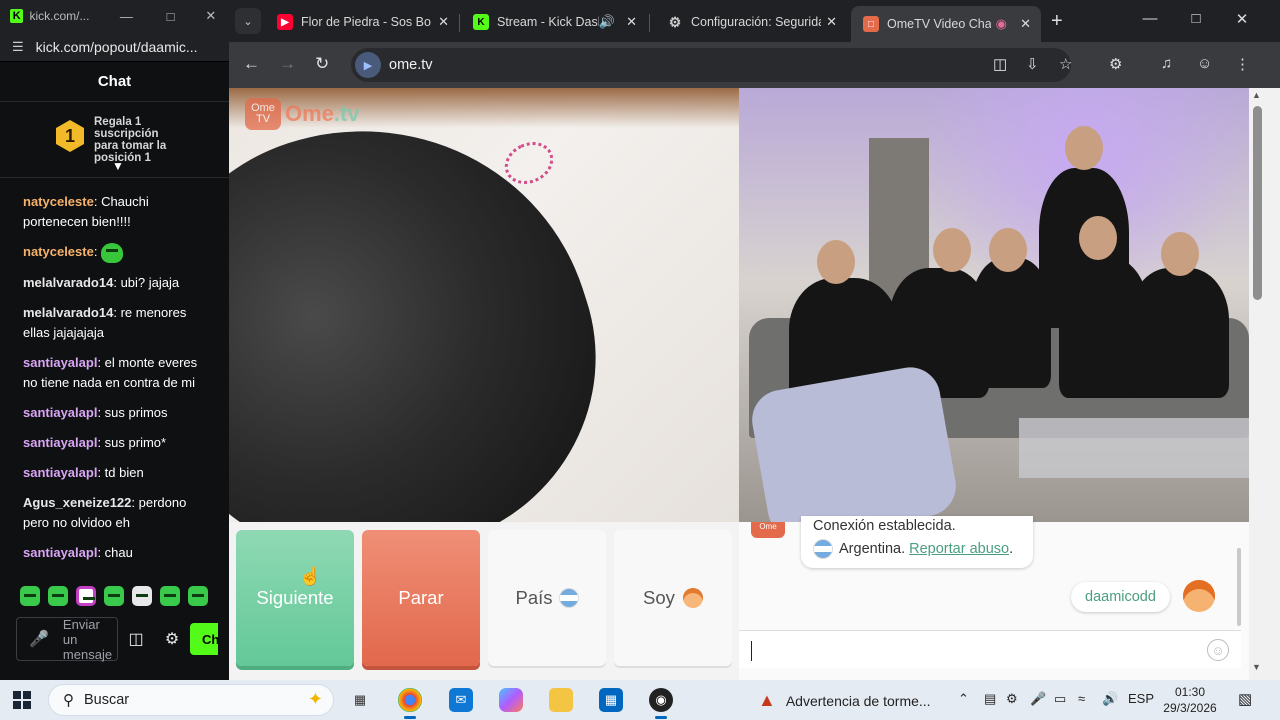  What do you see at coordinates (1057, 21) in the screenshot?
I see `new-tab-icon: +` at bounding box center [1057, 21].